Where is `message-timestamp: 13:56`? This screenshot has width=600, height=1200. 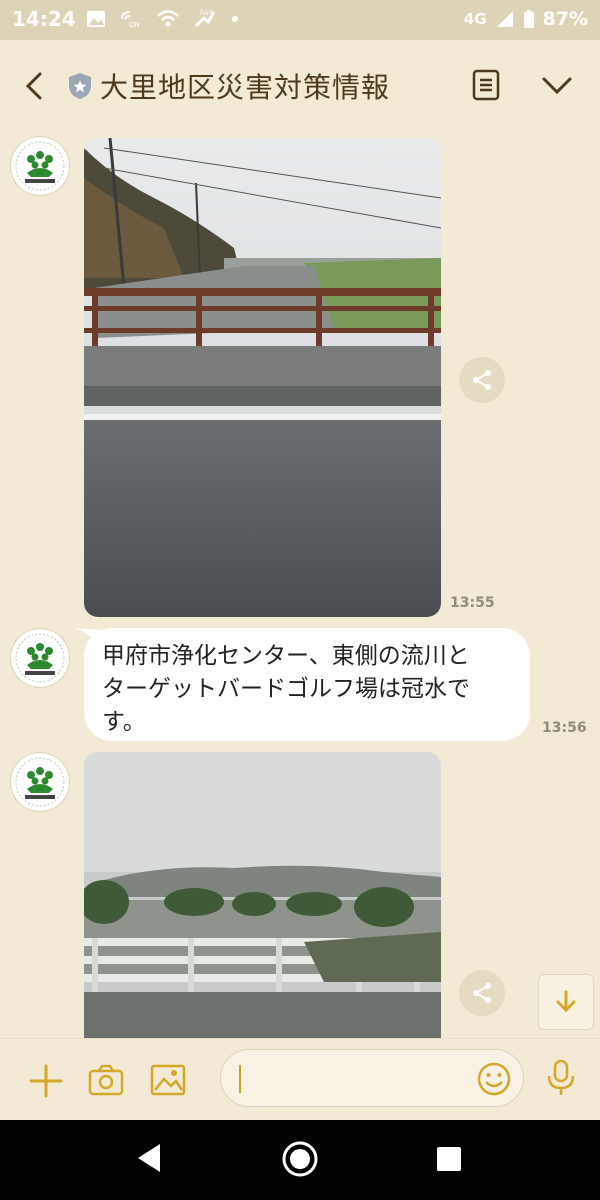
message-timestamp: 13:56 is located at coordinates (564, 728).